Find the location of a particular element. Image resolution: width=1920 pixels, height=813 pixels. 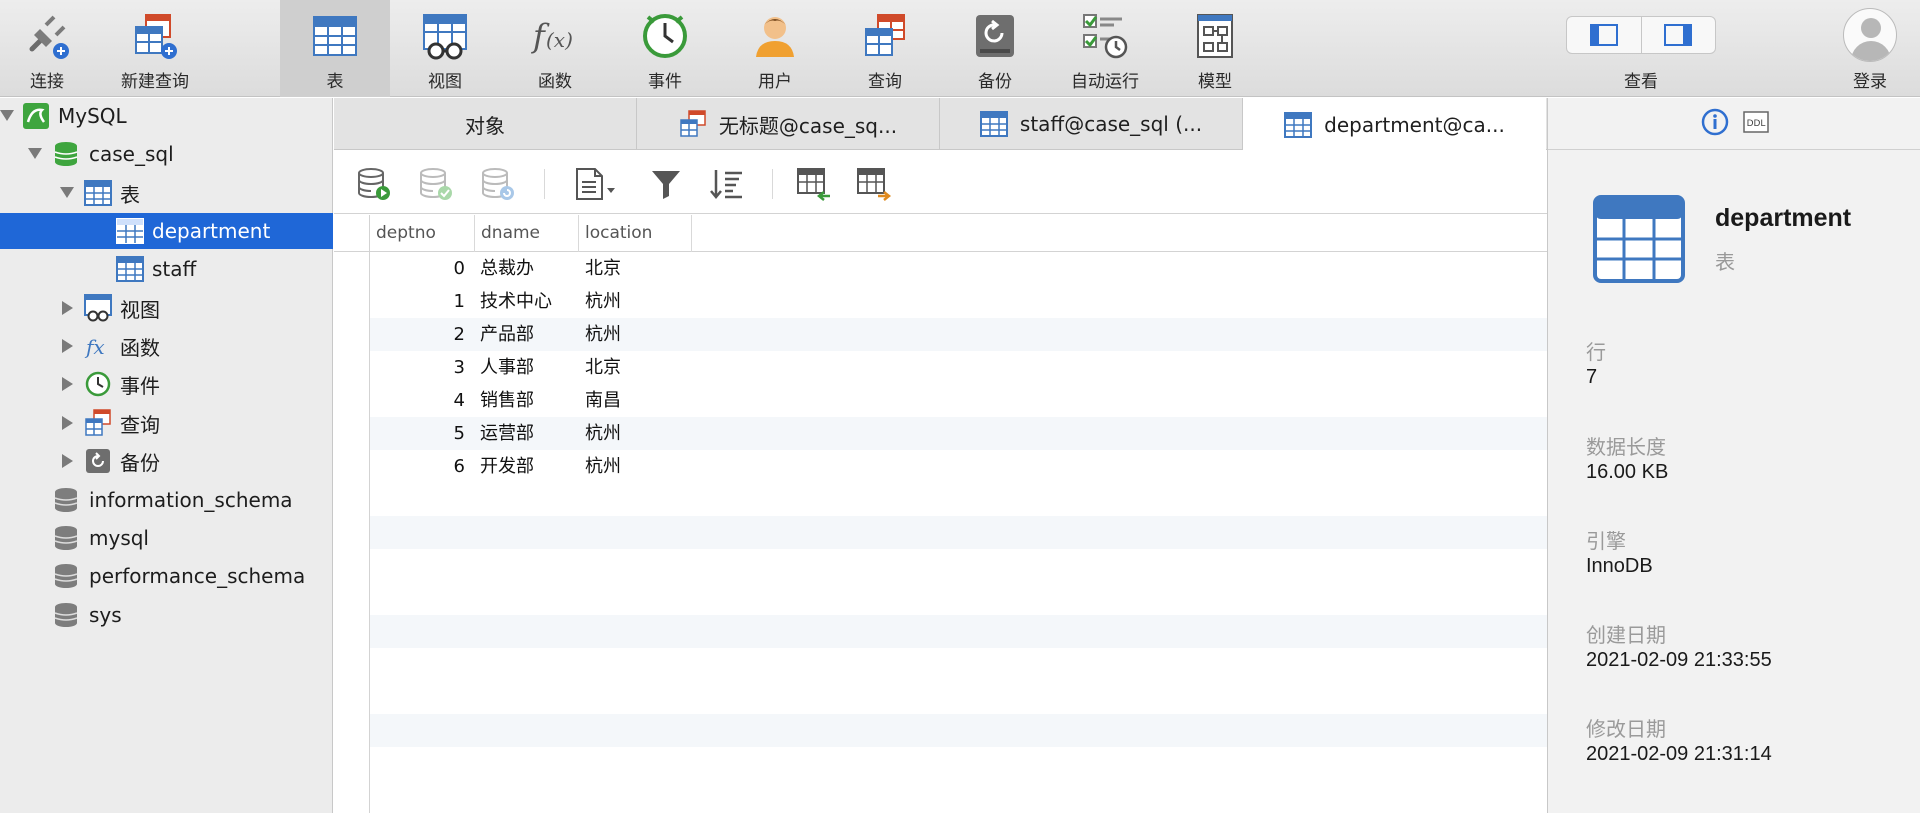

tree-database-sys: sys is located at coordinates (166, 615).